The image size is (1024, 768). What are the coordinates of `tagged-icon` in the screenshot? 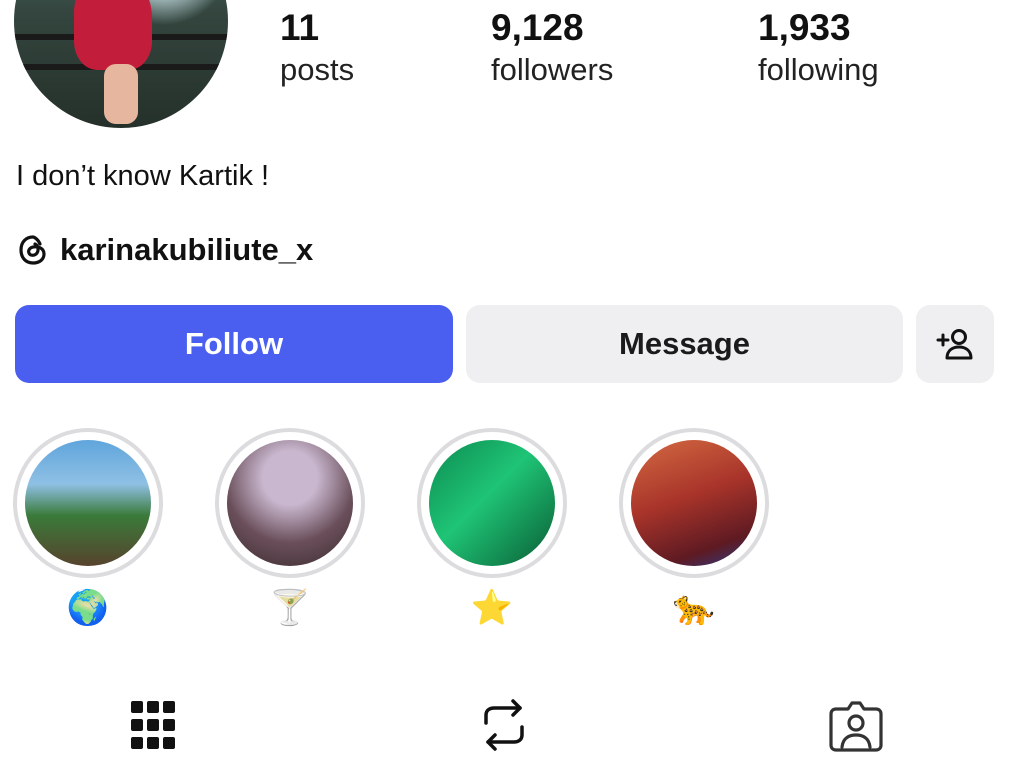 It's located at (856, 726).